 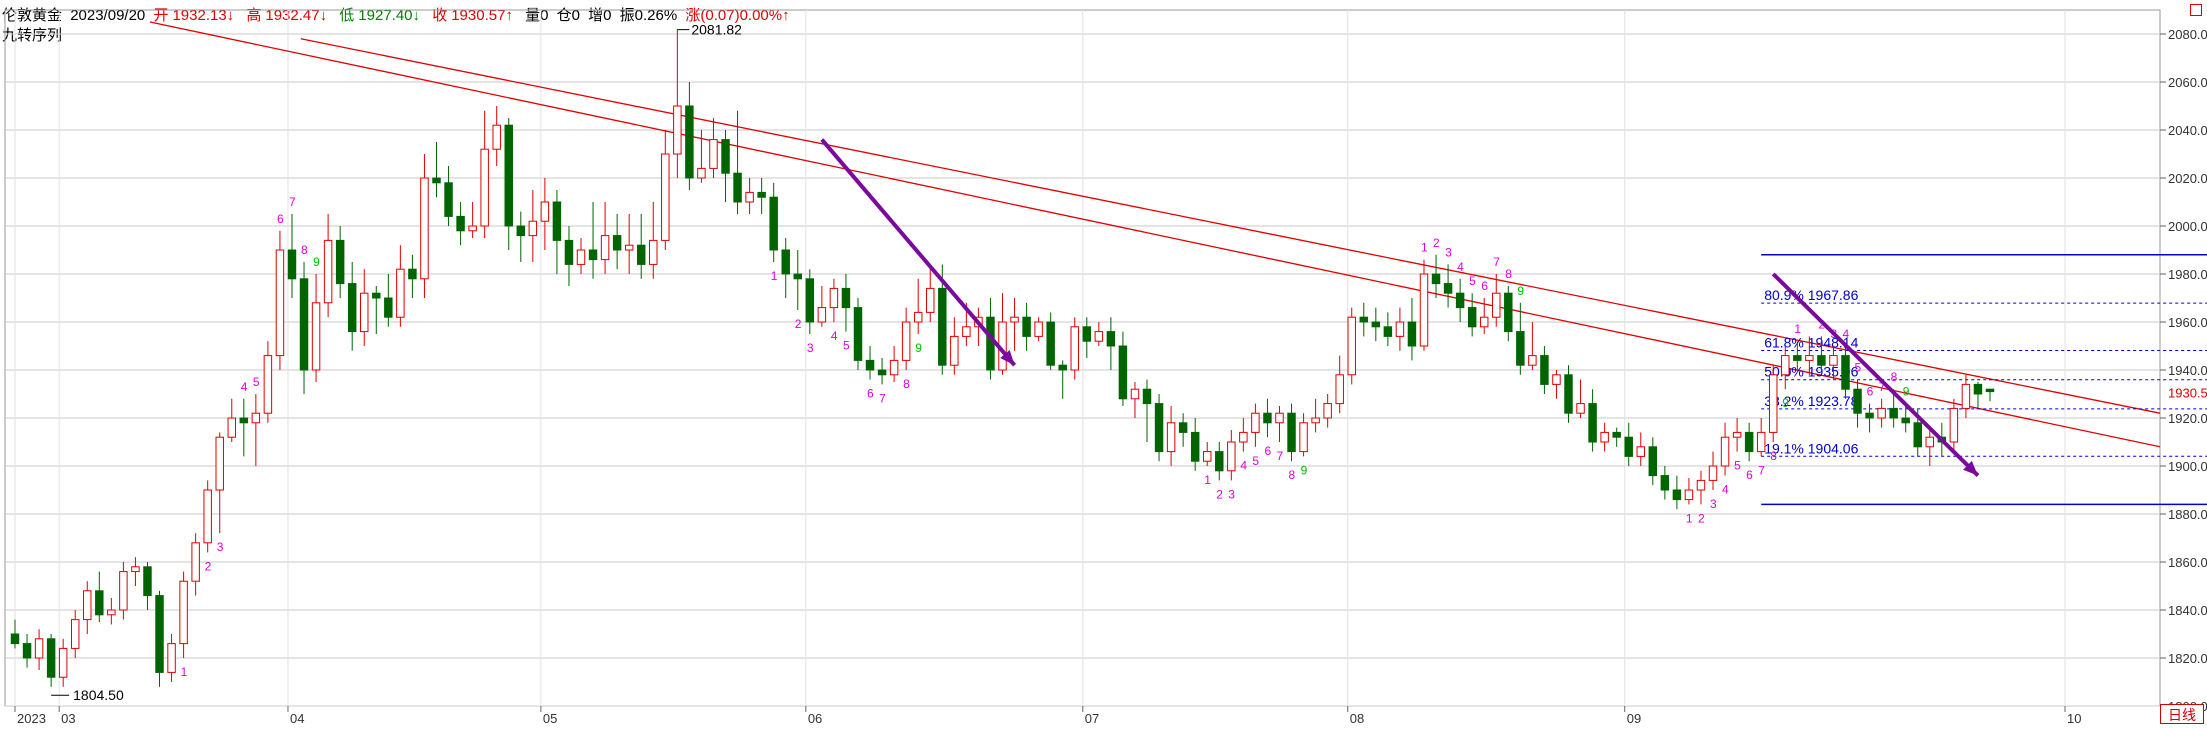 I want to click on y-tick-label: 2040.00, so click(x=2187, y=130).